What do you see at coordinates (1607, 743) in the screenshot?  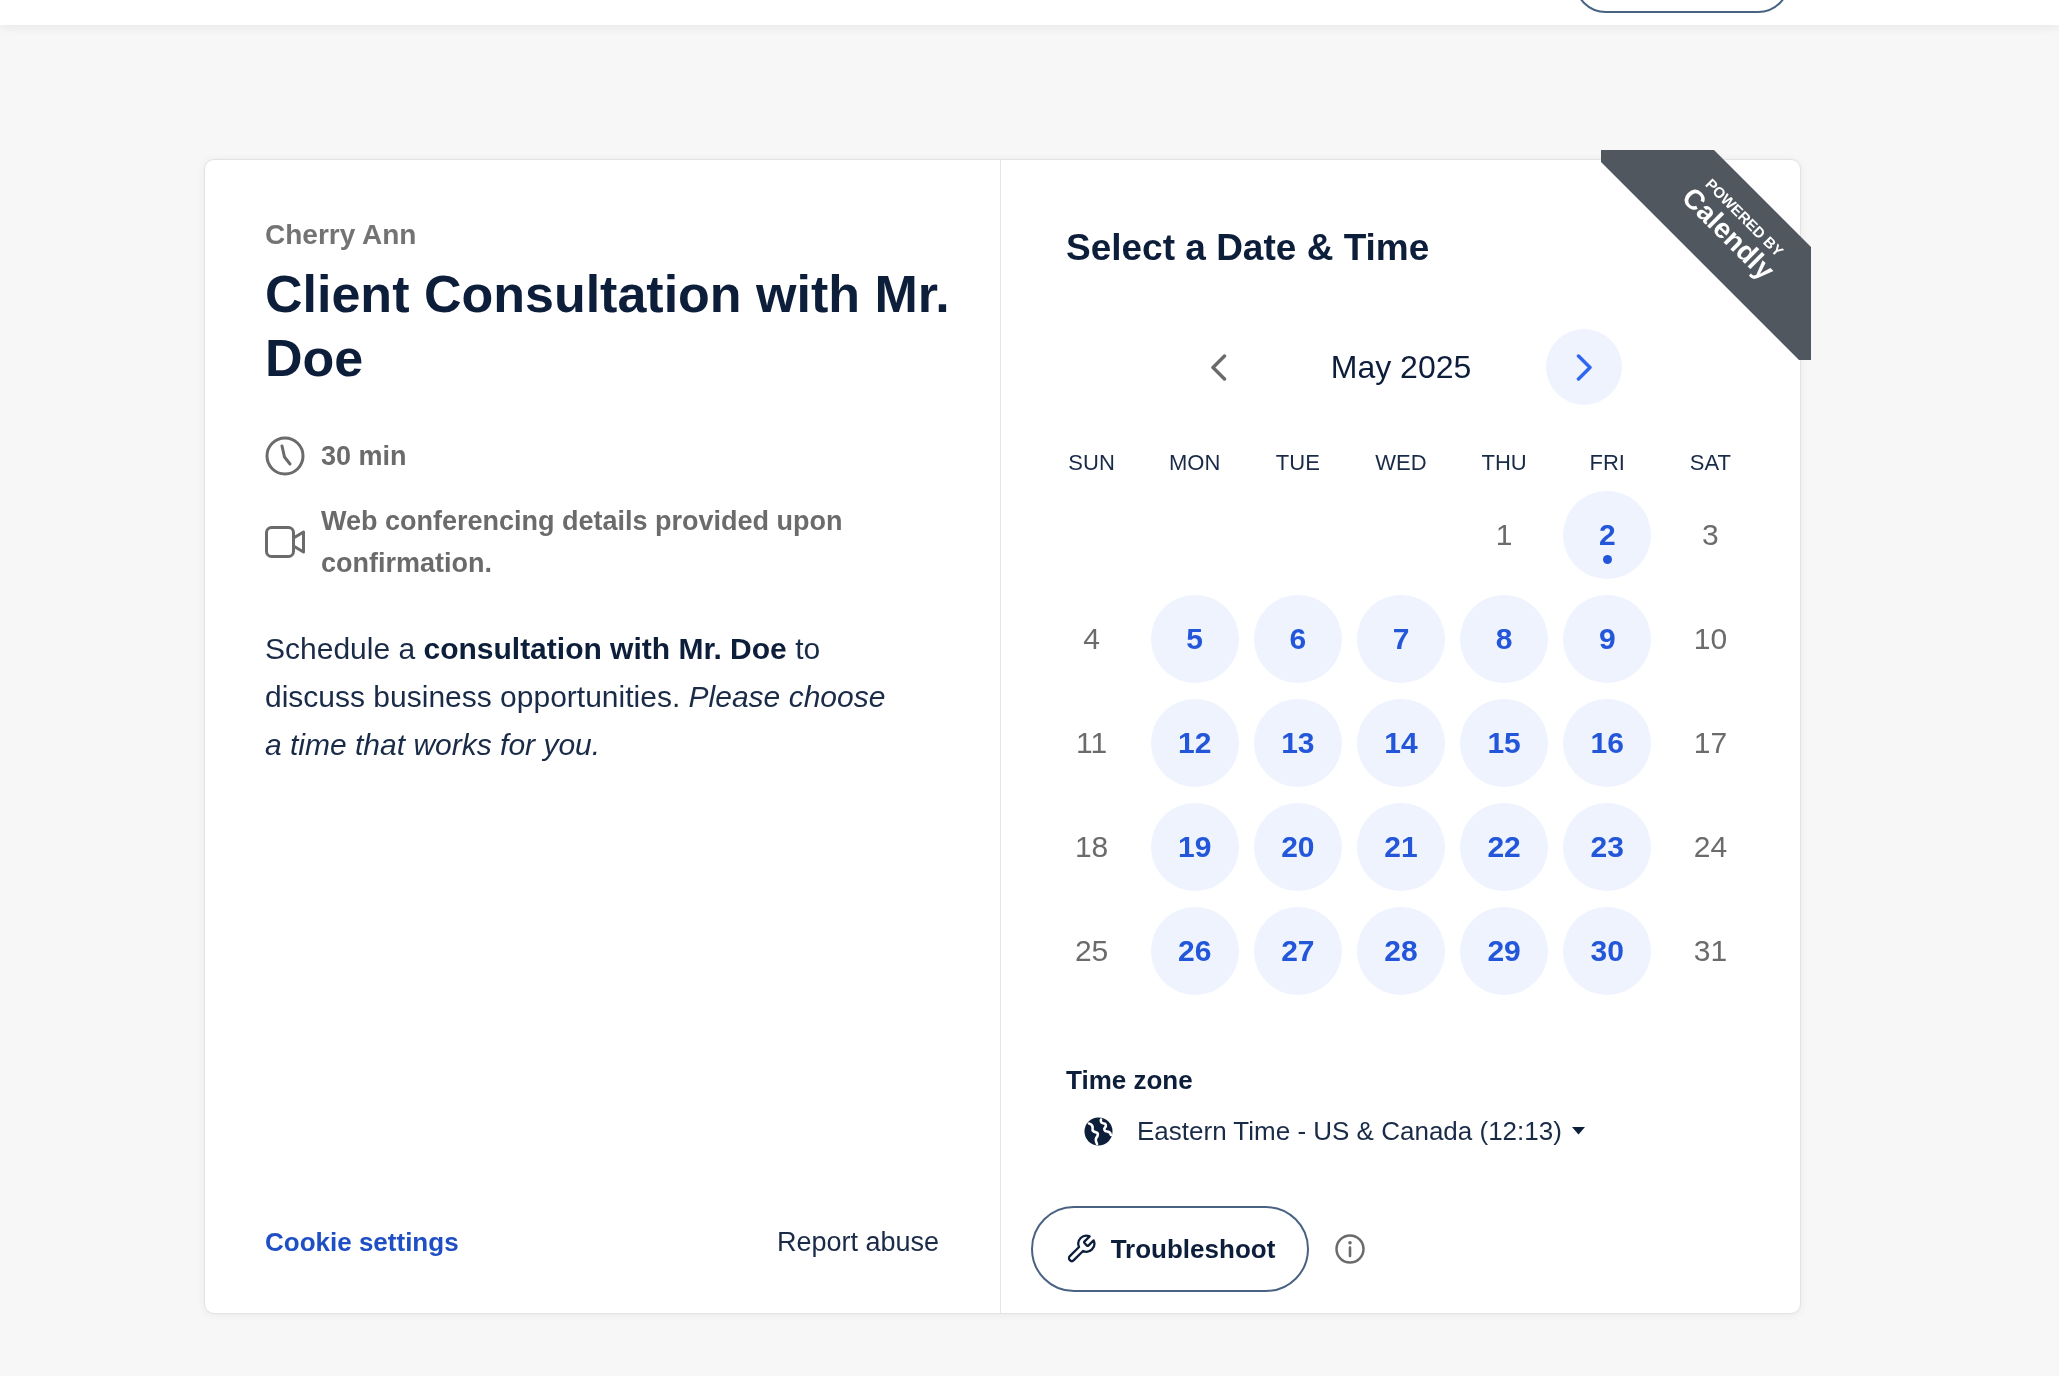 I see `calendar-day: 16` at bounding box center [1607, 743].